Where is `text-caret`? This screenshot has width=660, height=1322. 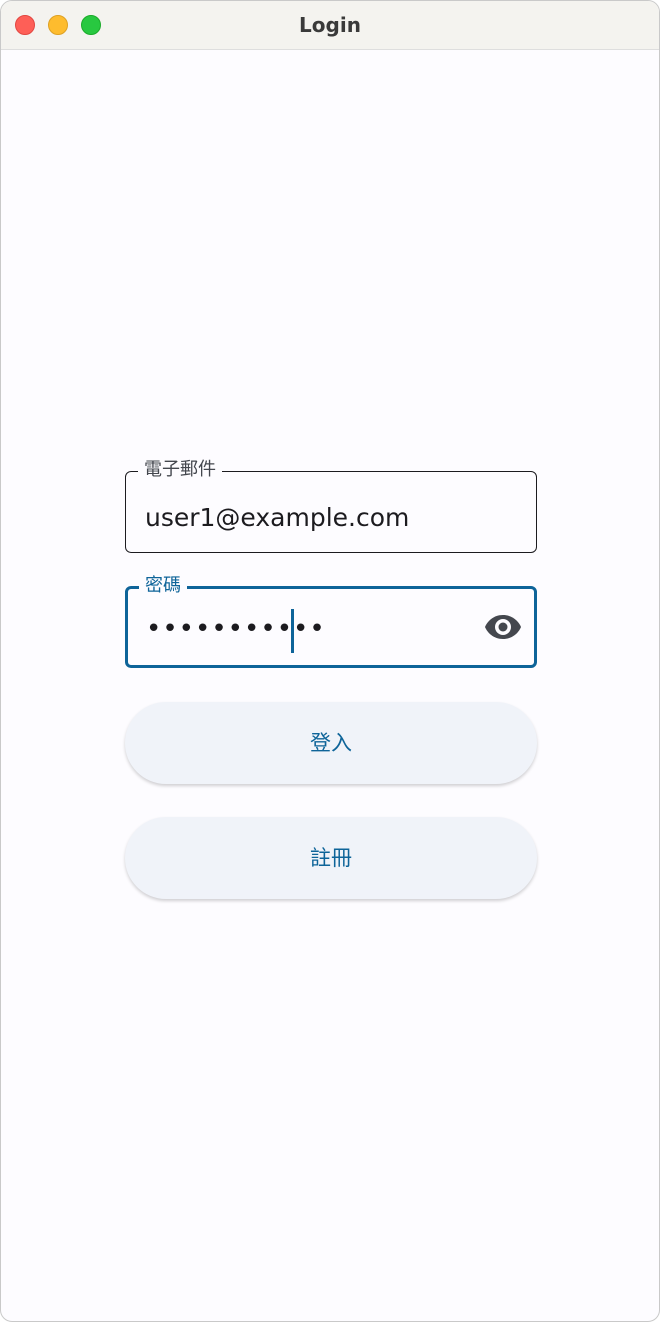
text-caret is located at coordinates (292, 631).